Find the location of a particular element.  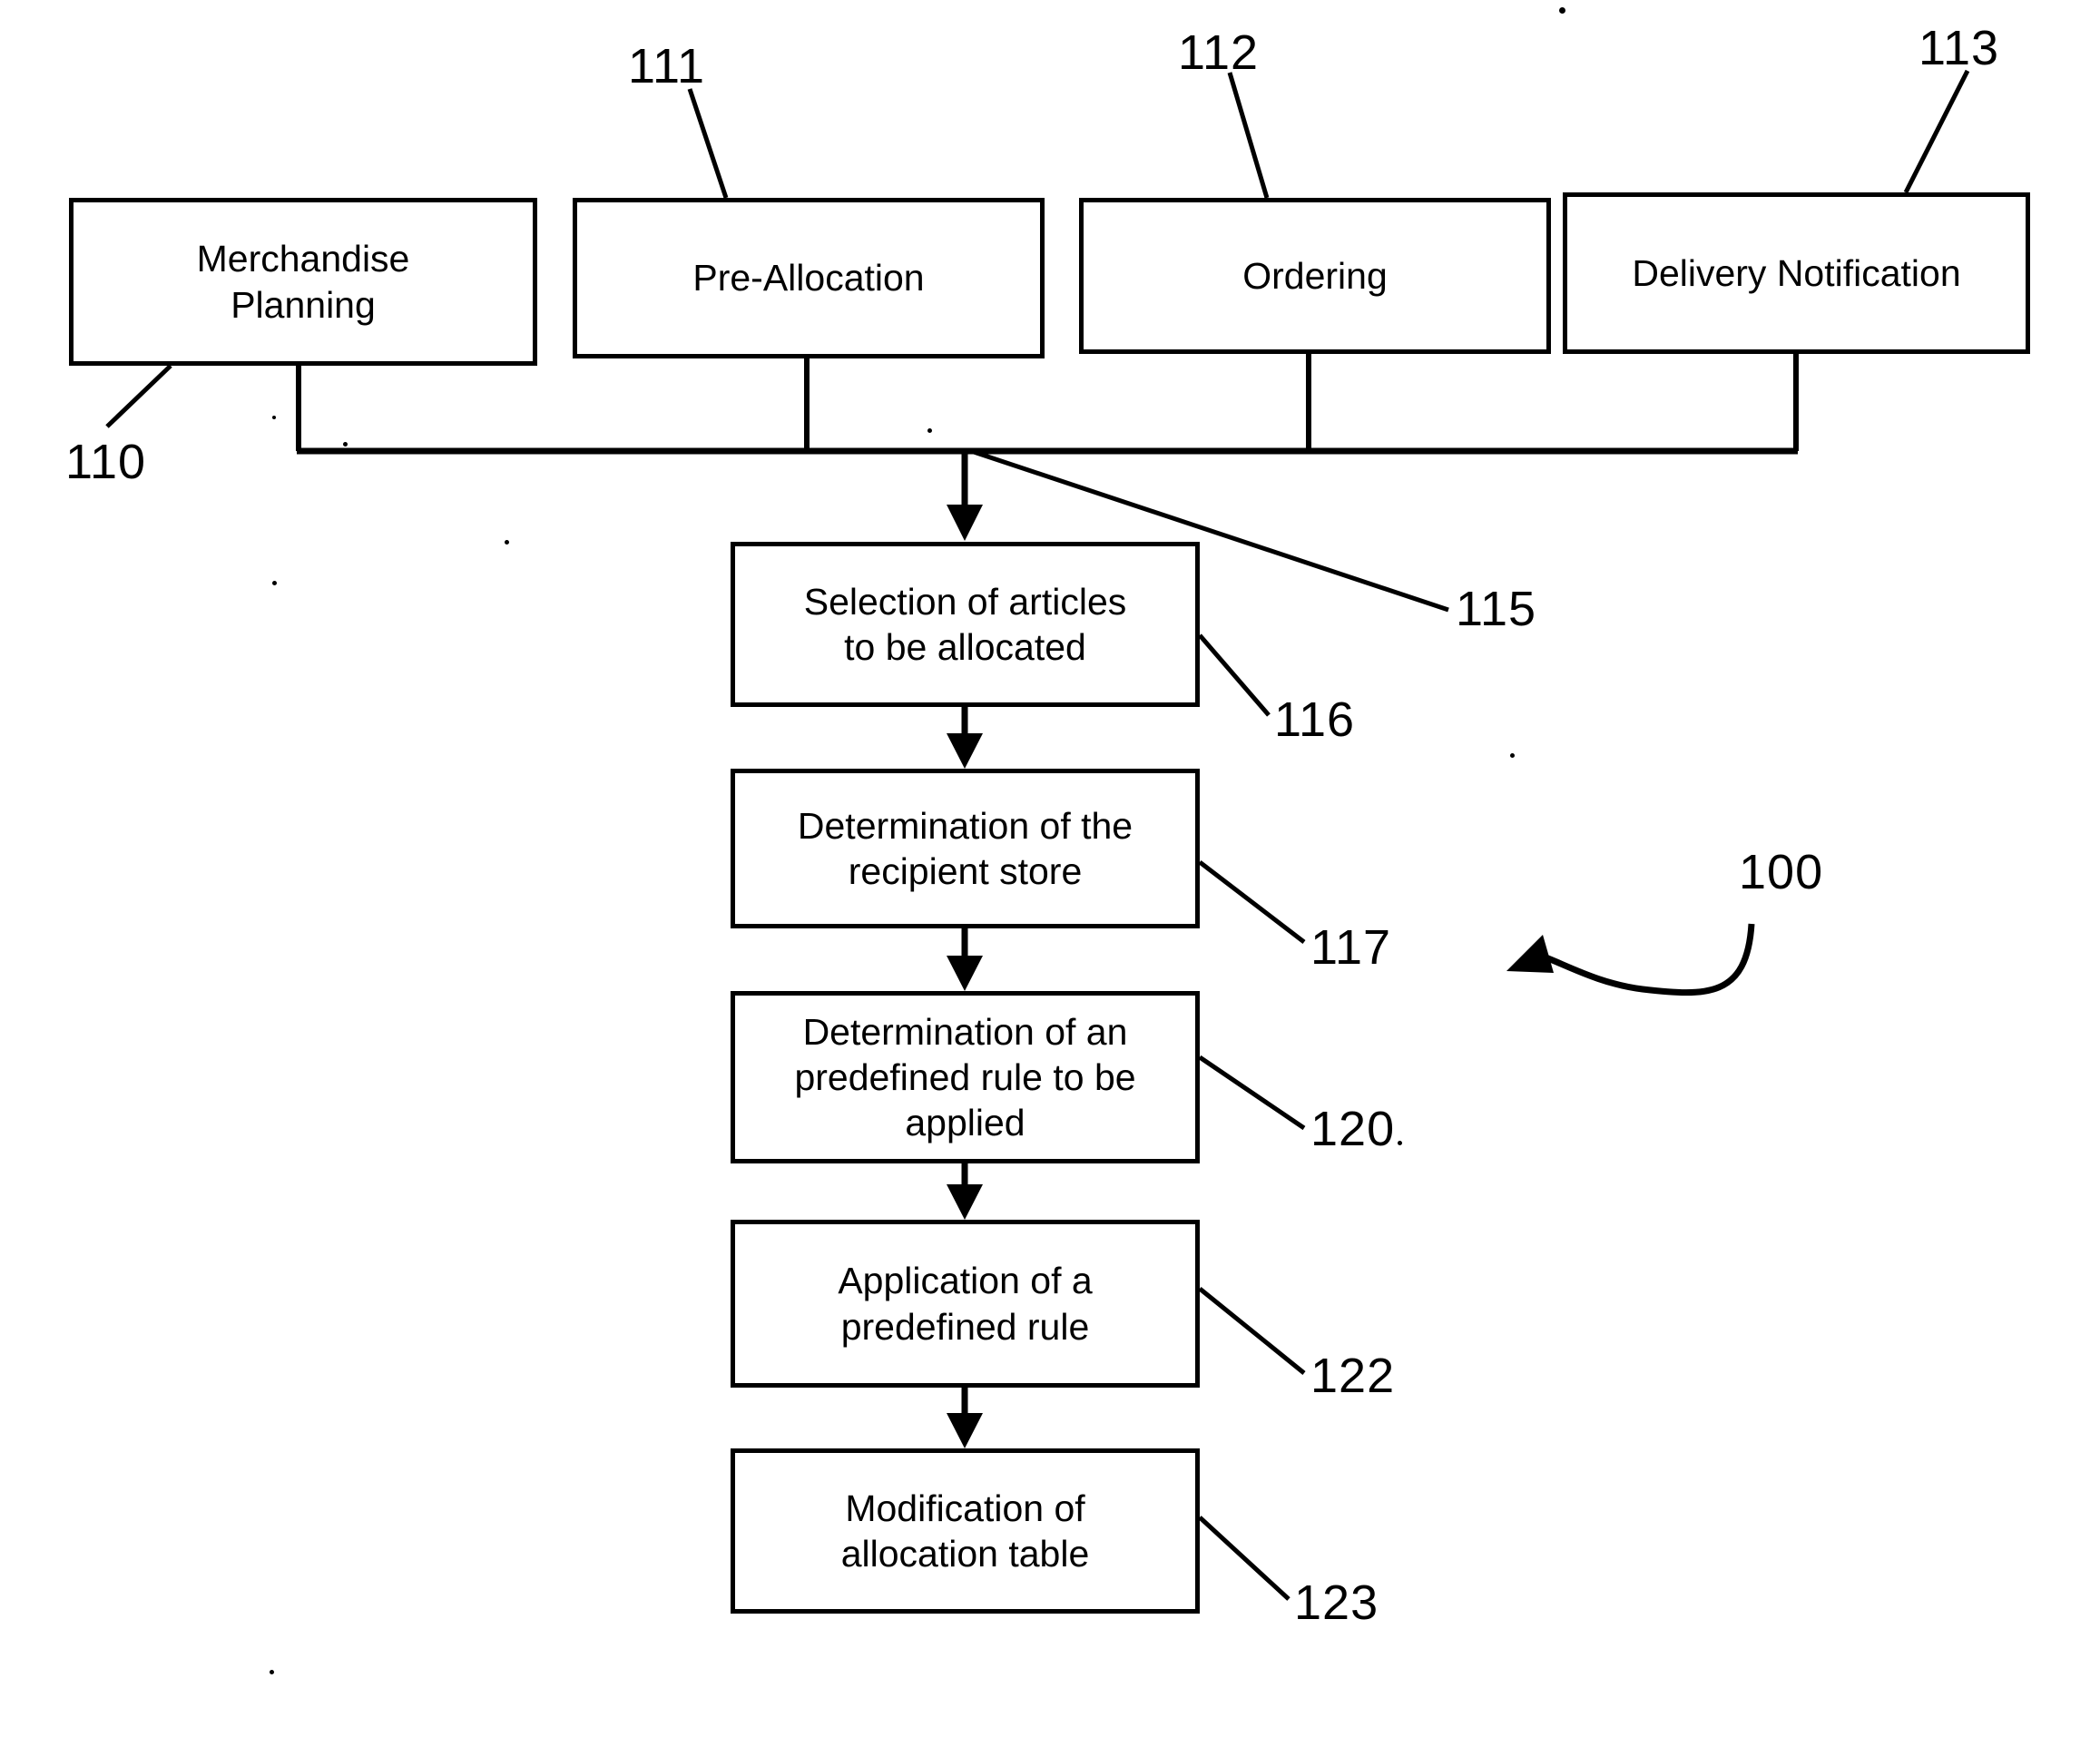

reference-numeral-116: 116 is located at coordinates (1315, 719).